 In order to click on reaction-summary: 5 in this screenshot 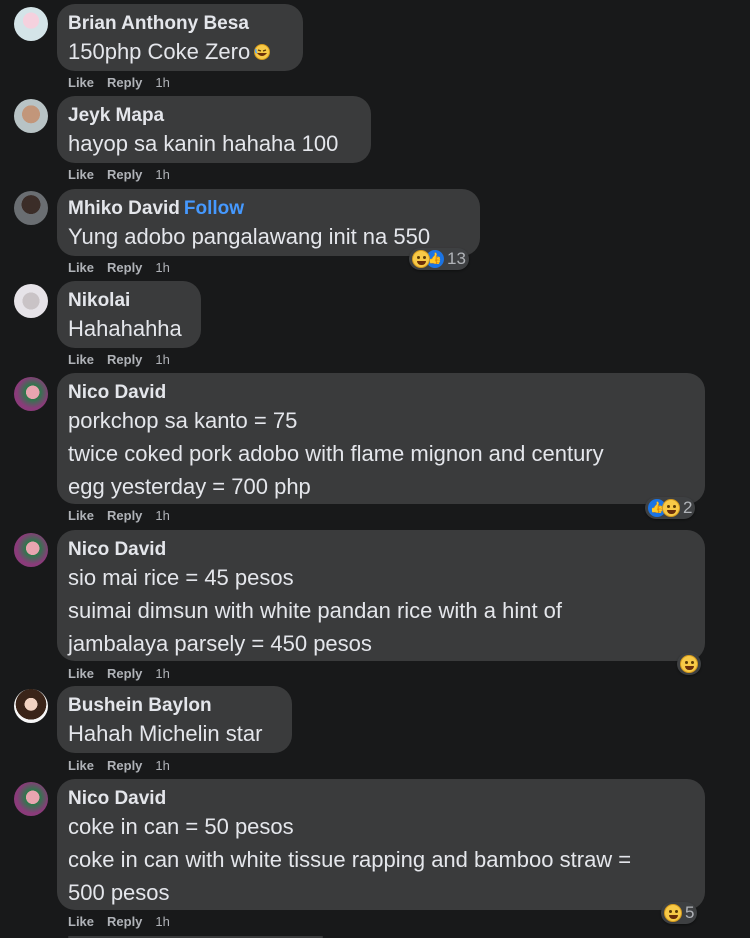, I will do `click(679, 913)`.